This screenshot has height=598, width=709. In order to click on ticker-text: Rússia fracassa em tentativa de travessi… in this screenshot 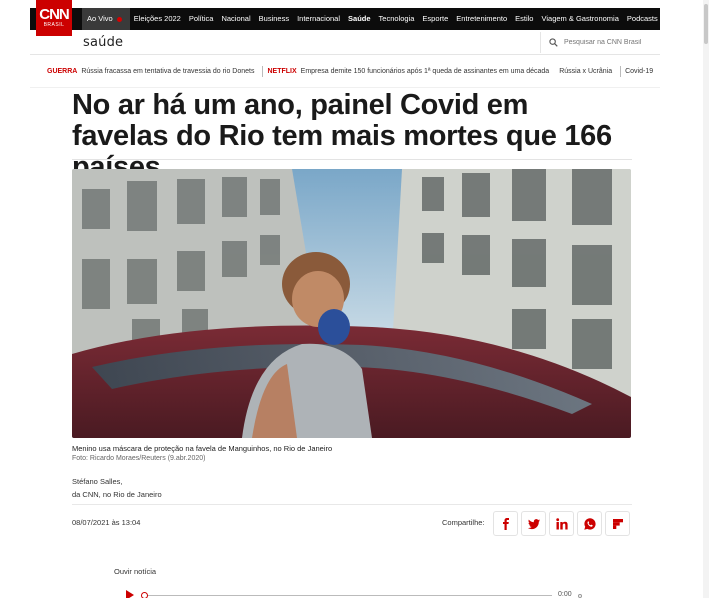, I will do `click(168, 71)`.